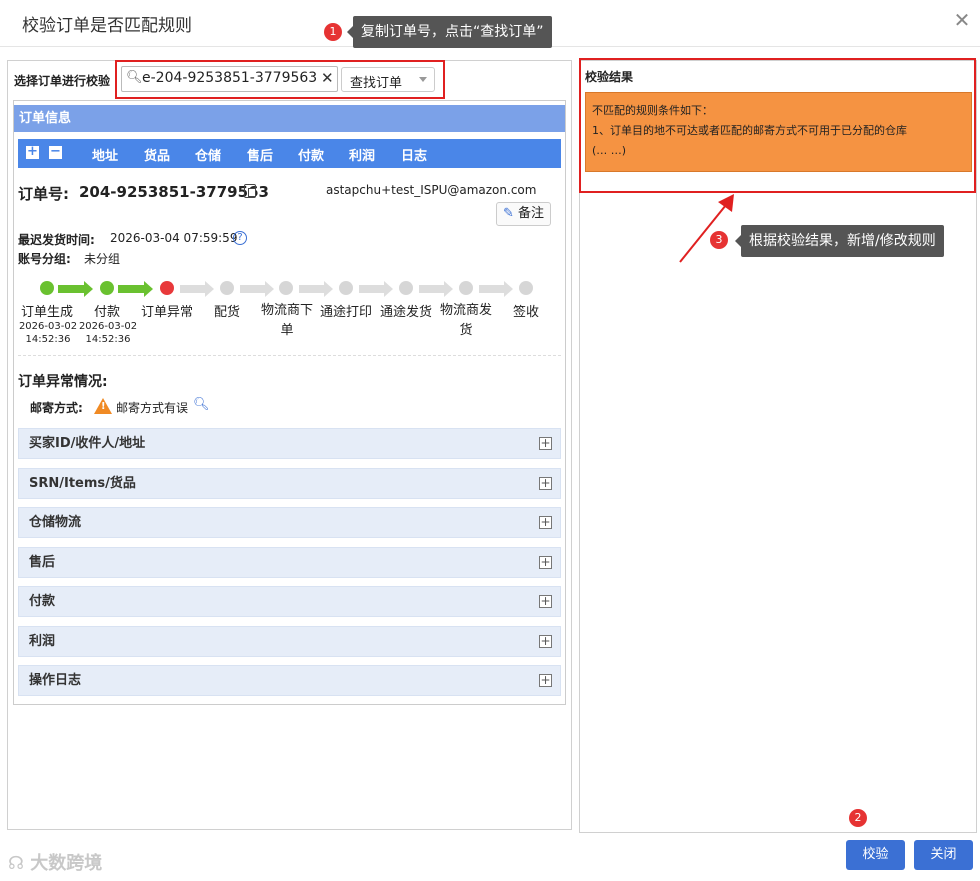 This screenshot has height=881, width=980. Describe the element at coordinates (465, 320) in the screenshot. I see `step-label: 物流商发货` at that location.